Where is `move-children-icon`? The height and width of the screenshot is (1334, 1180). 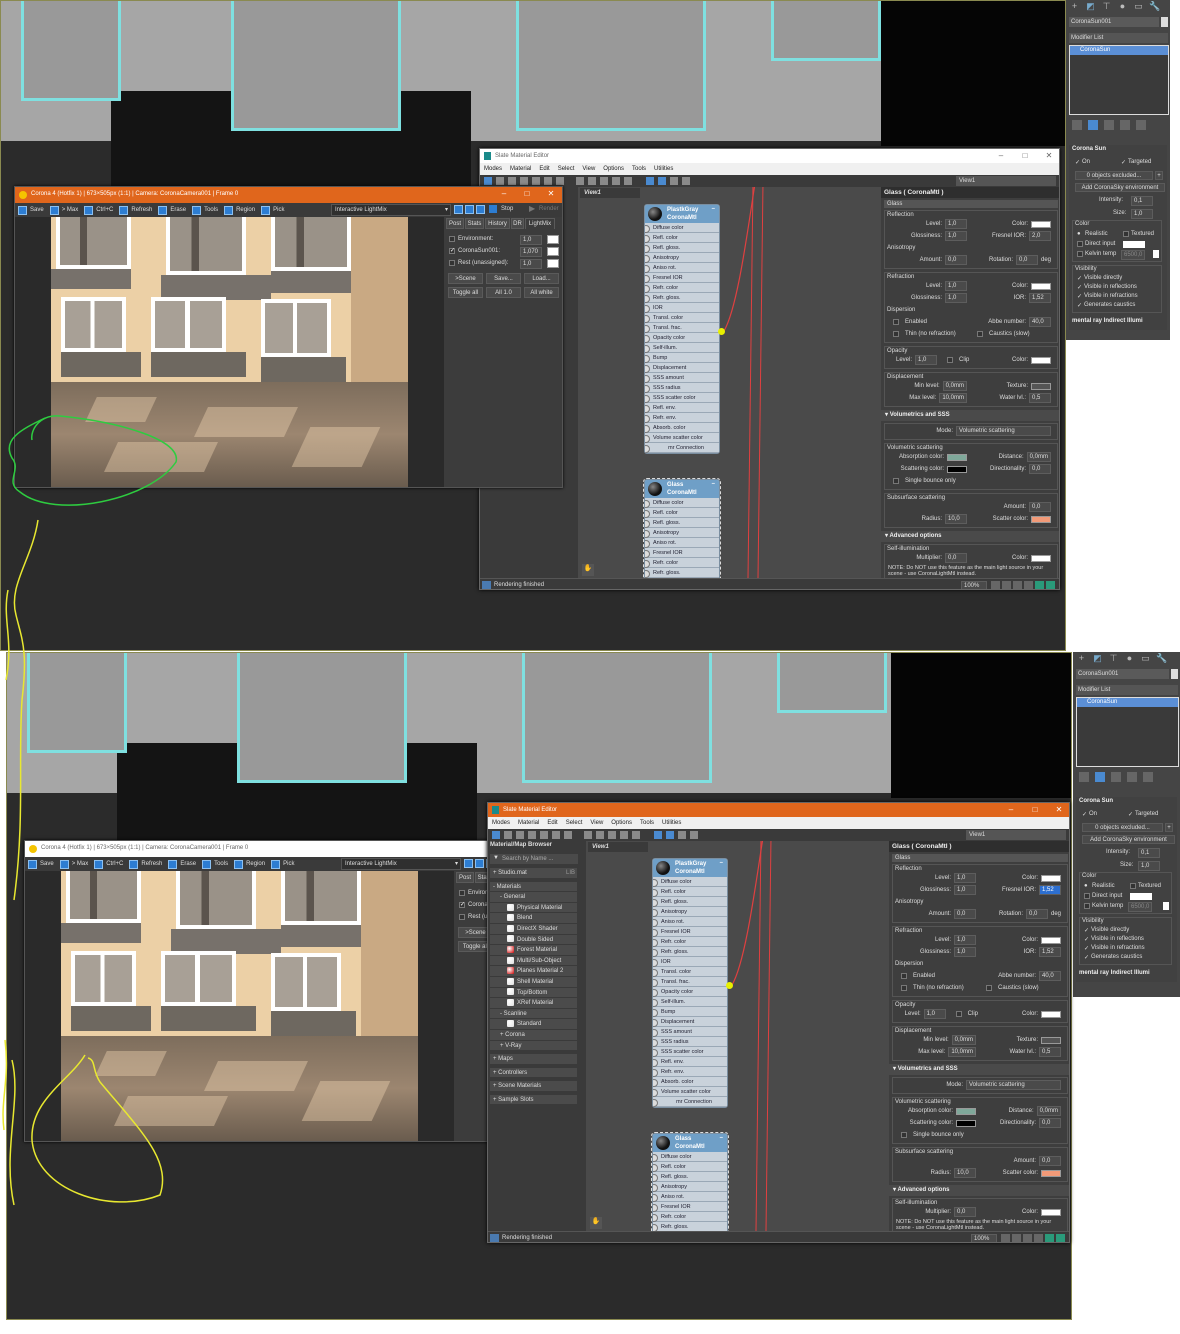 move-children-icon is located at coordinates (556, 835).